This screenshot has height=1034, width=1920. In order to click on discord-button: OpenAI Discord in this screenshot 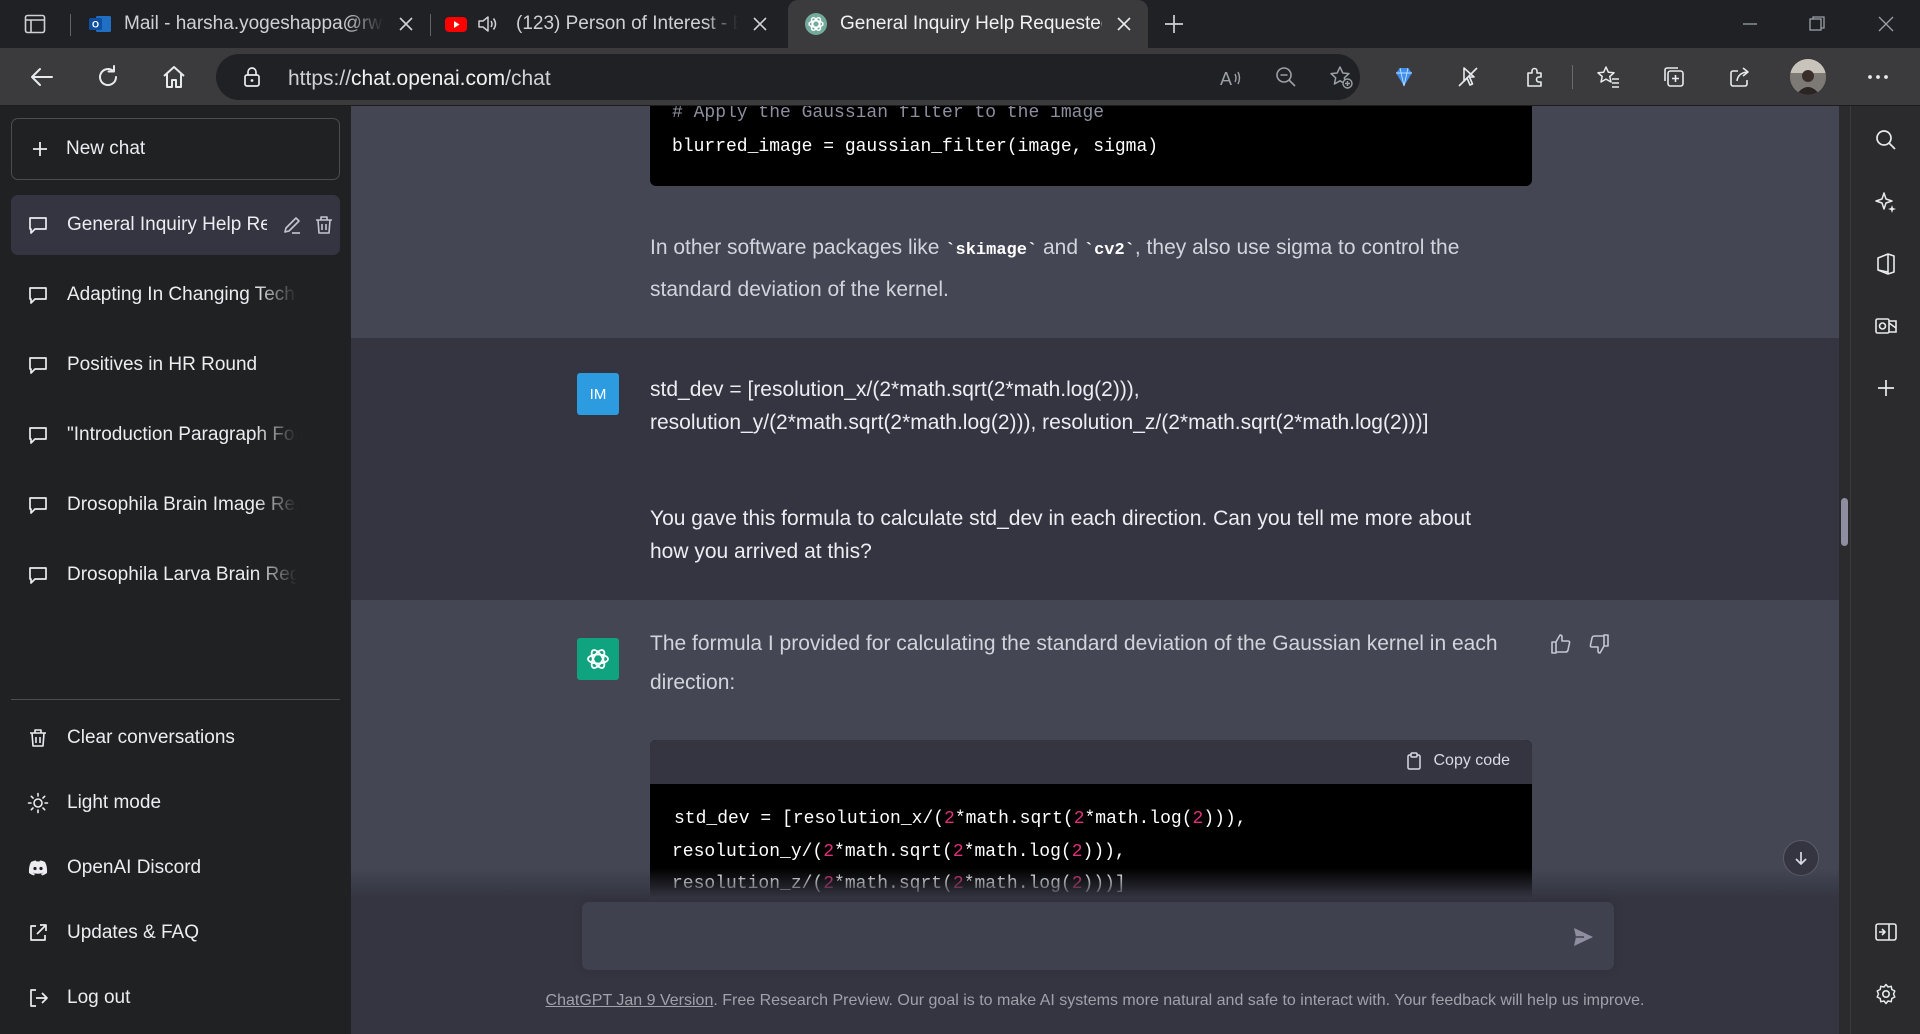, I will do `click(175, 868)`.